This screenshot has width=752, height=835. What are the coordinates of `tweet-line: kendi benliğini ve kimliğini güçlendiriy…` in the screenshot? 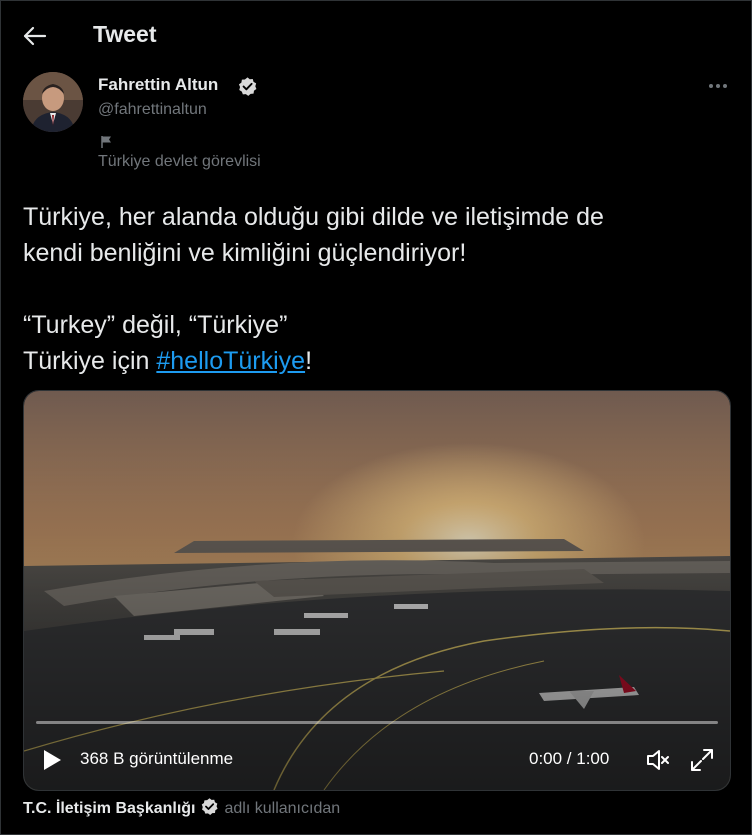 It's located at (245, 253).